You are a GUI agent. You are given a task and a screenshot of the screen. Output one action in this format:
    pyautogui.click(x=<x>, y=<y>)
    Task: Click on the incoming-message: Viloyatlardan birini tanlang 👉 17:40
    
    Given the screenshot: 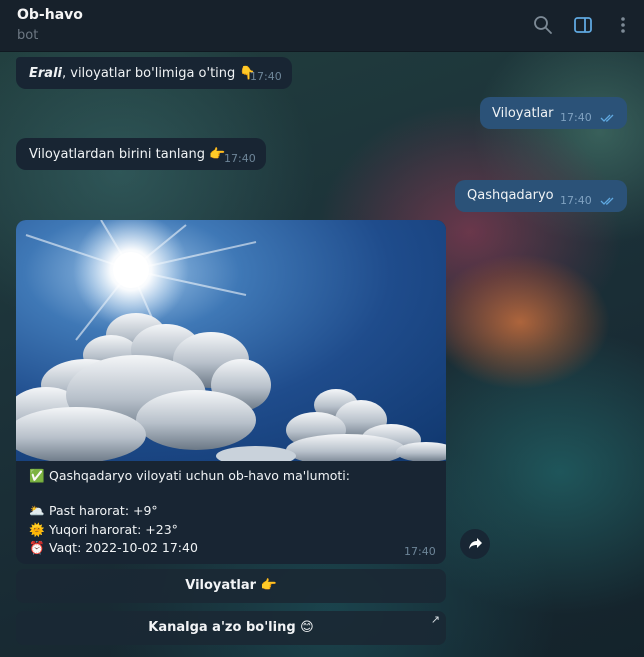 What is the action you would take?
    pyautogui.click(x=141, y=154)
    